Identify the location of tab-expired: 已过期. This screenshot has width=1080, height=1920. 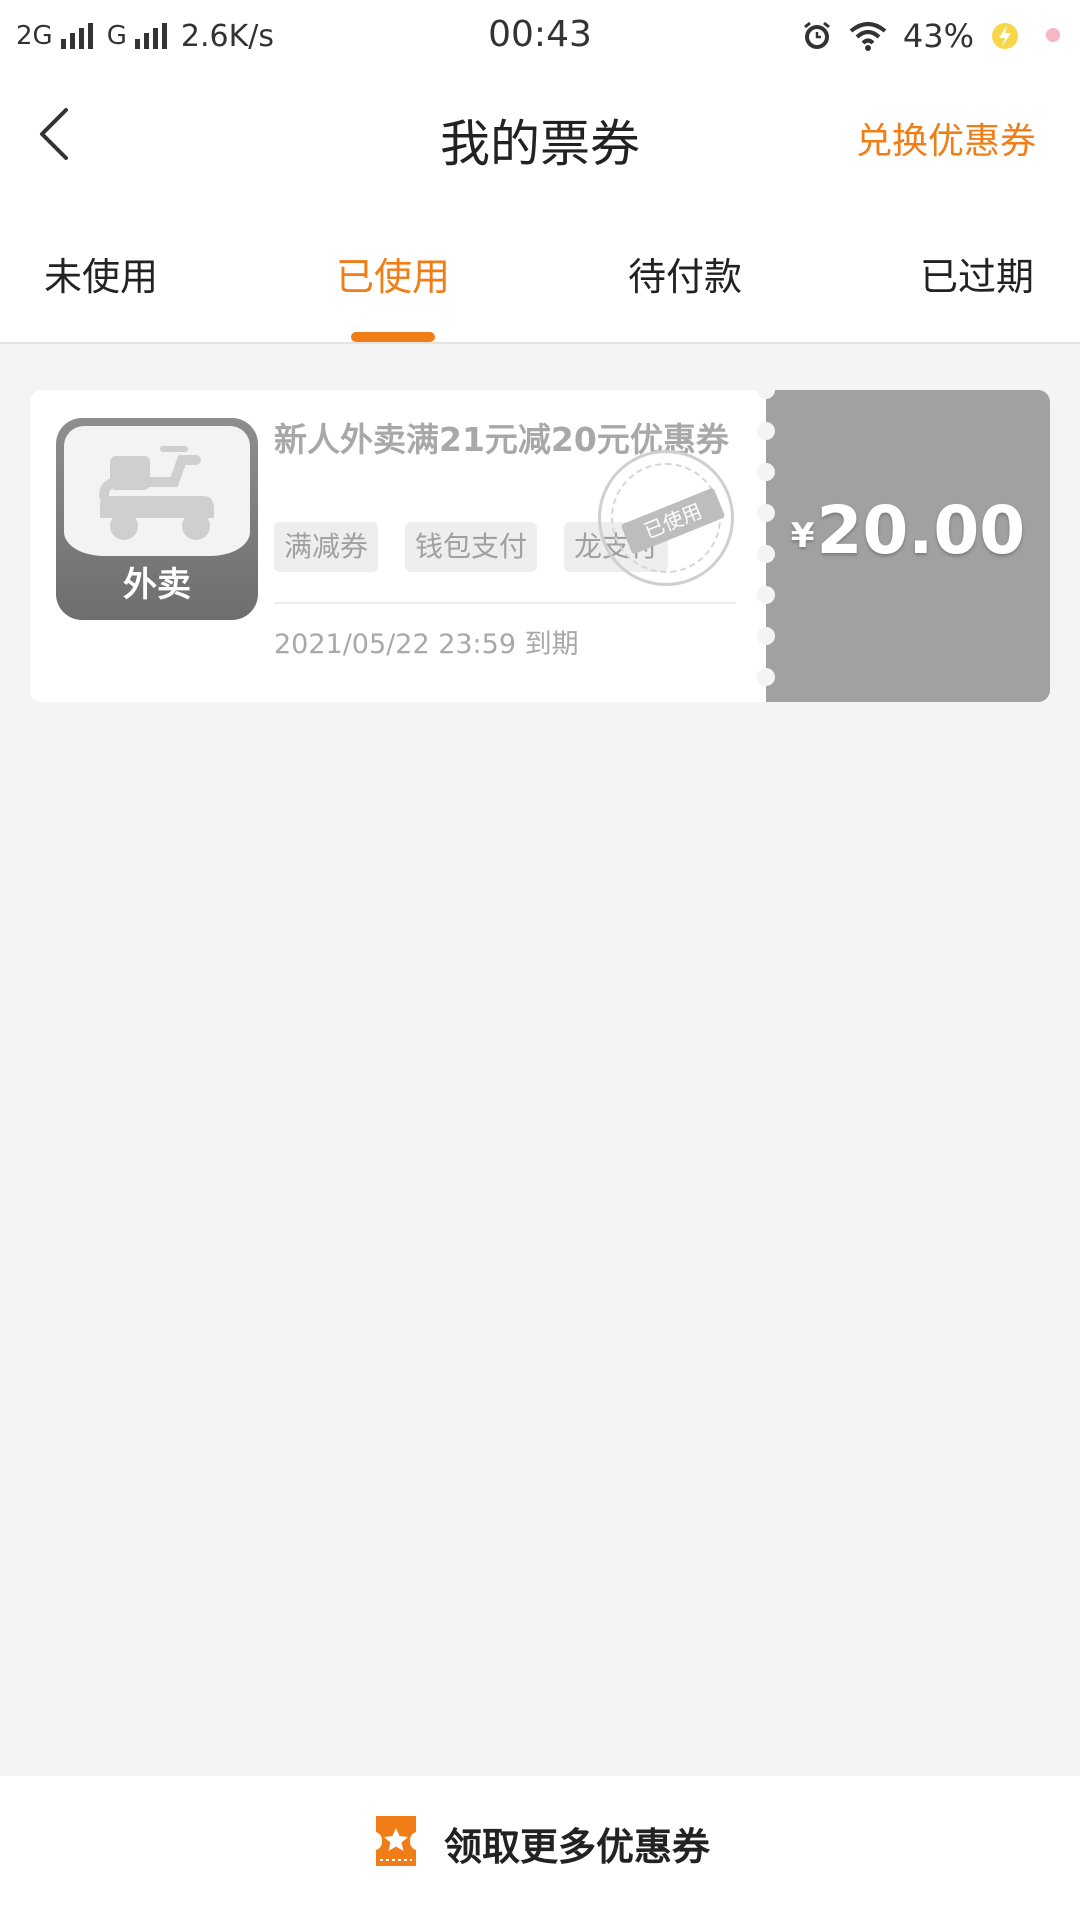
(977, 273).